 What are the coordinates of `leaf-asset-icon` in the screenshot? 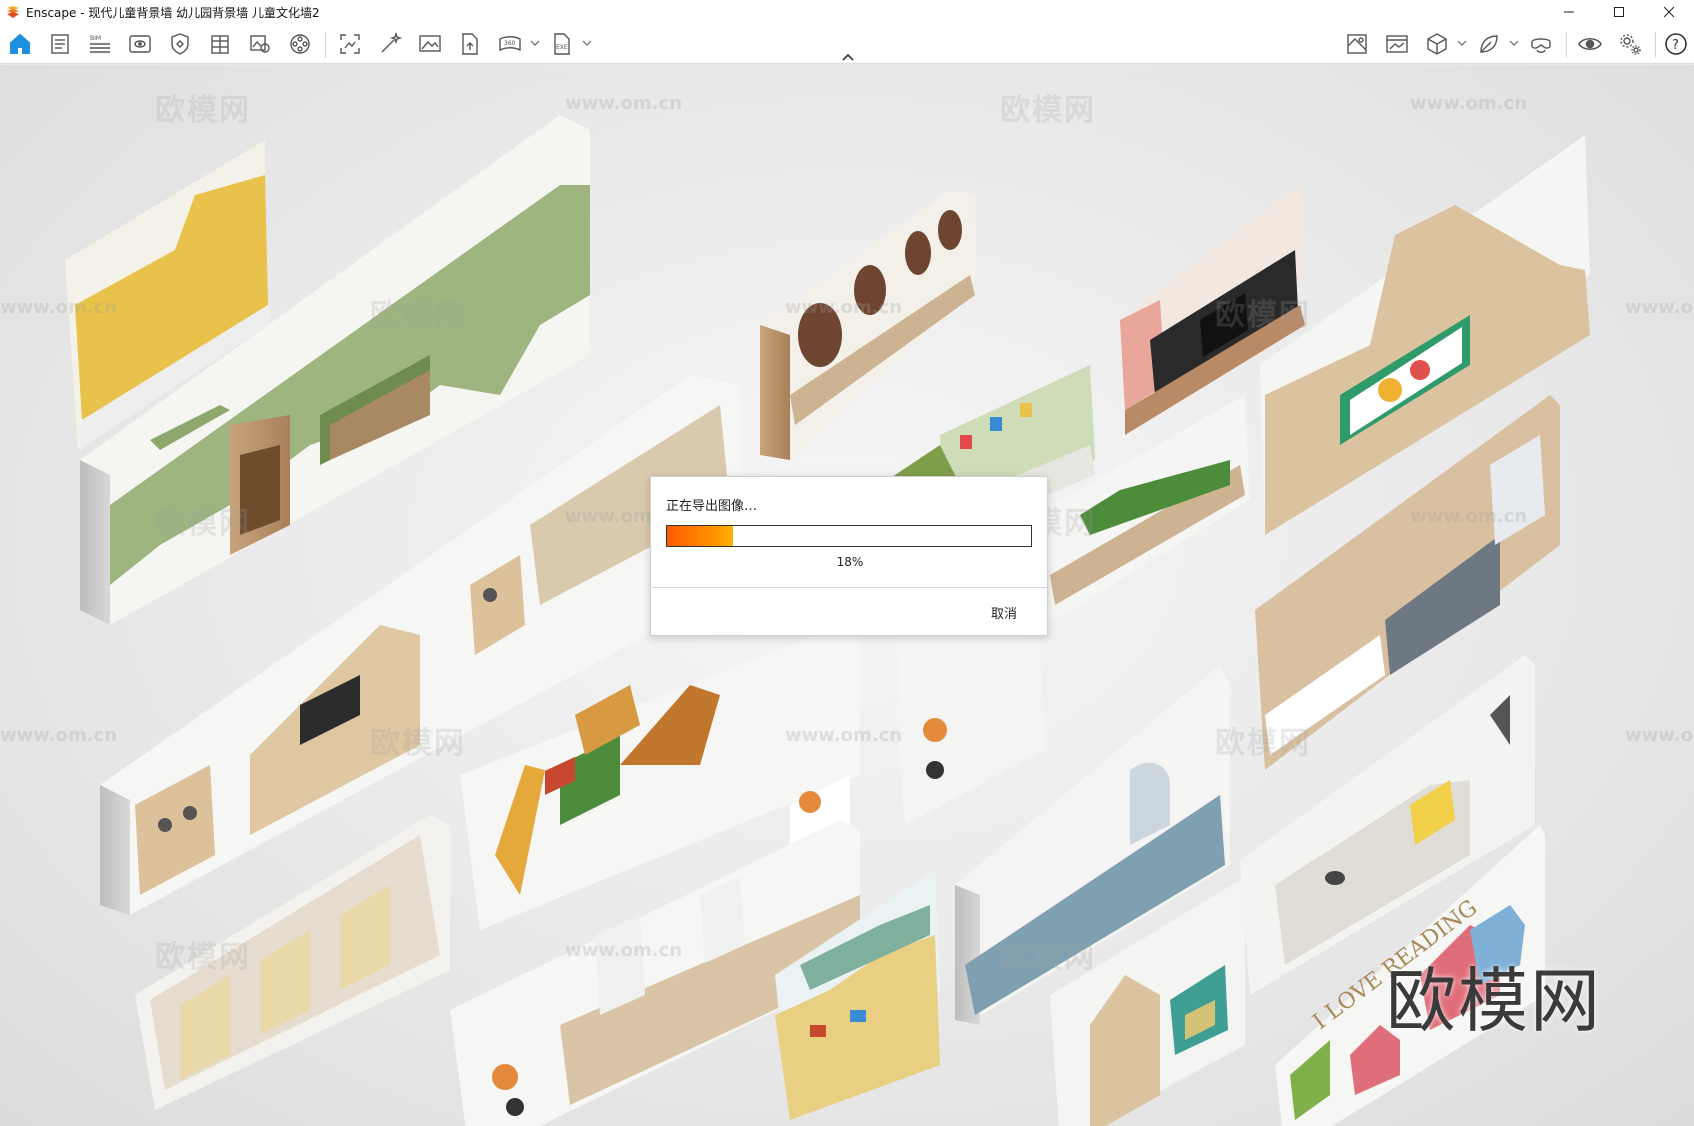 It's located at (1489, 44).